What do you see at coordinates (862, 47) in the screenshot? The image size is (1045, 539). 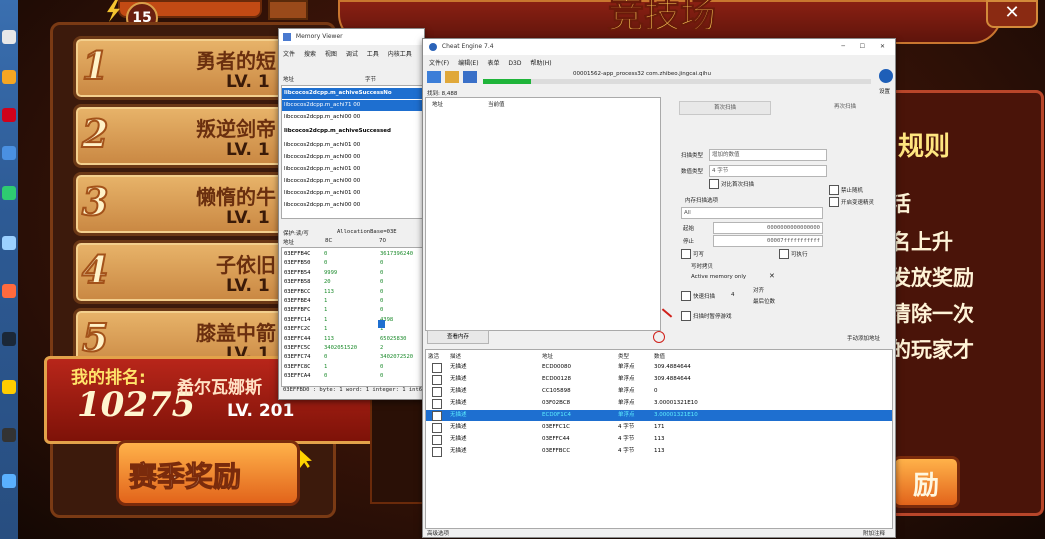 I see `maximize-icon: ☐` at bounding box center [862, 47].